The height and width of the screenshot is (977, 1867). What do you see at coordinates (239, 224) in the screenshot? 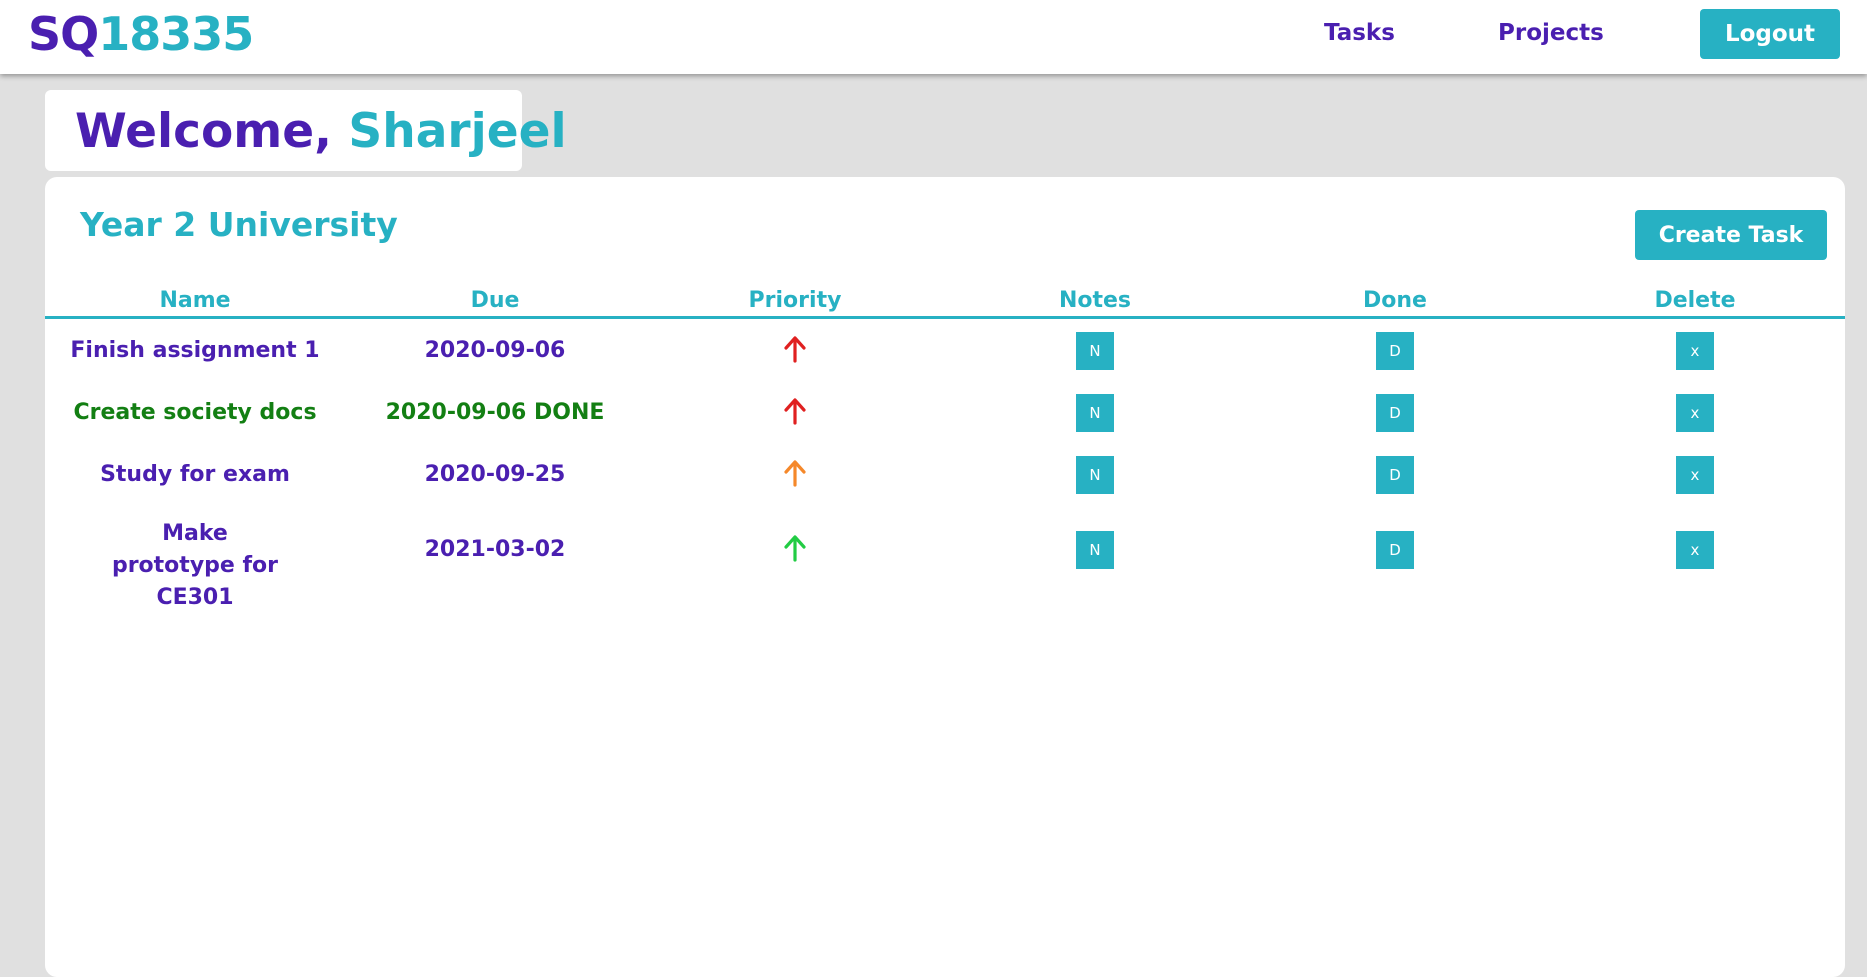
I see `project-title: Year 2 University` at bounding box center [239, 224].